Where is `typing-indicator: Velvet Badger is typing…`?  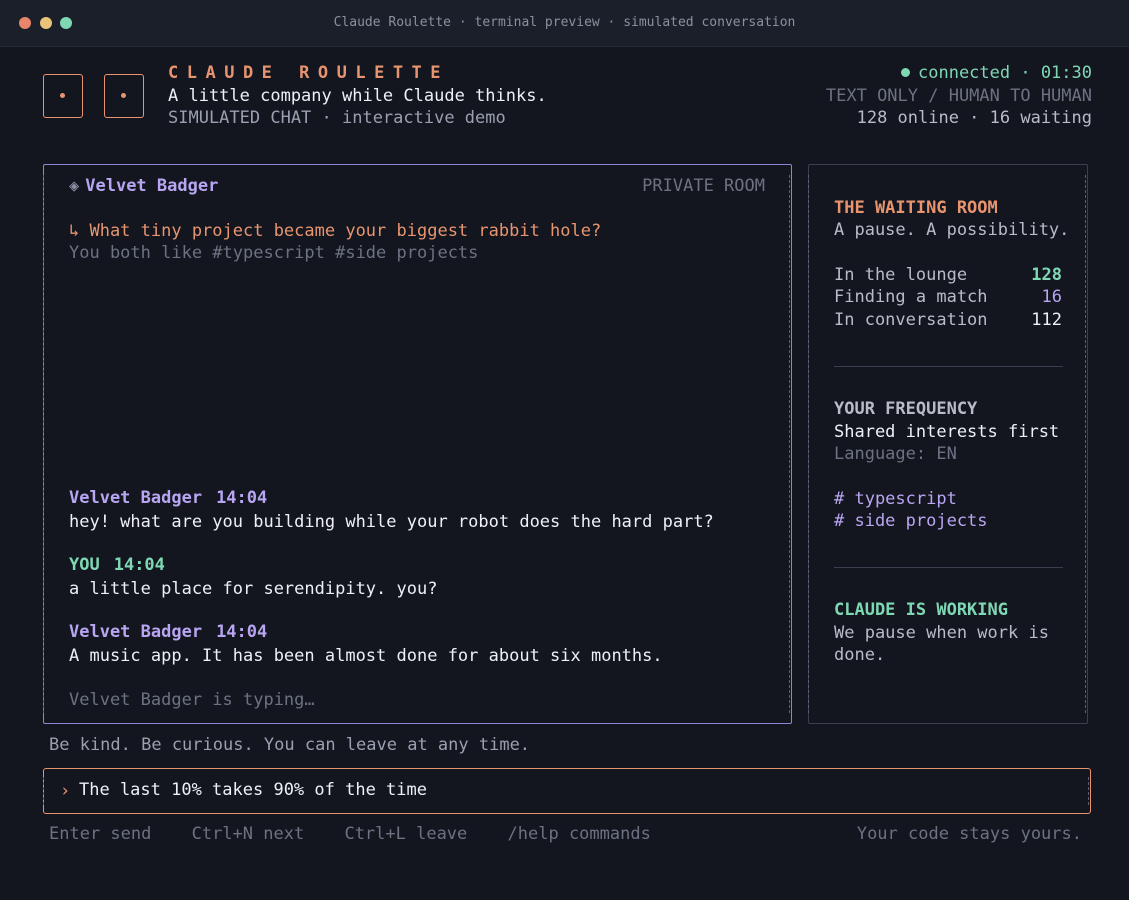
typing-indicator: Velvet Badger is typing… is located at coordinates (192, 700).